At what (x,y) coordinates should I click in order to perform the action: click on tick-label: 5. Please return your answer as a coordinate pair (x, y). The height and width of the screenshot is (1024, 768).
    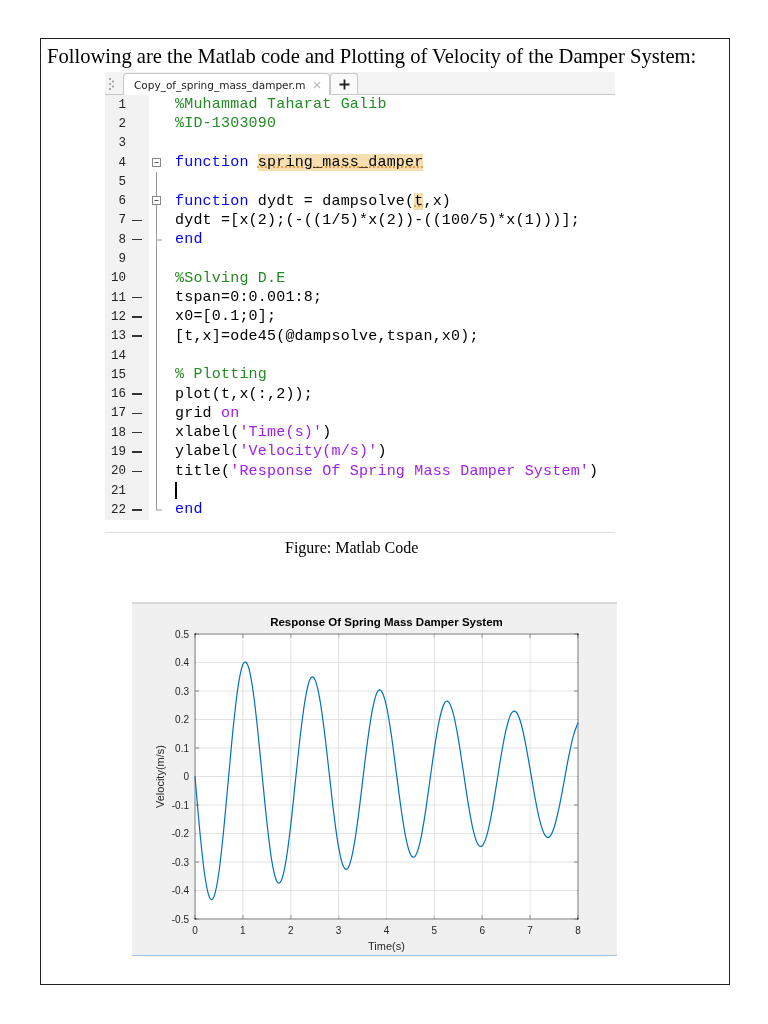
    Looking at the image, I should click on (434, 930).